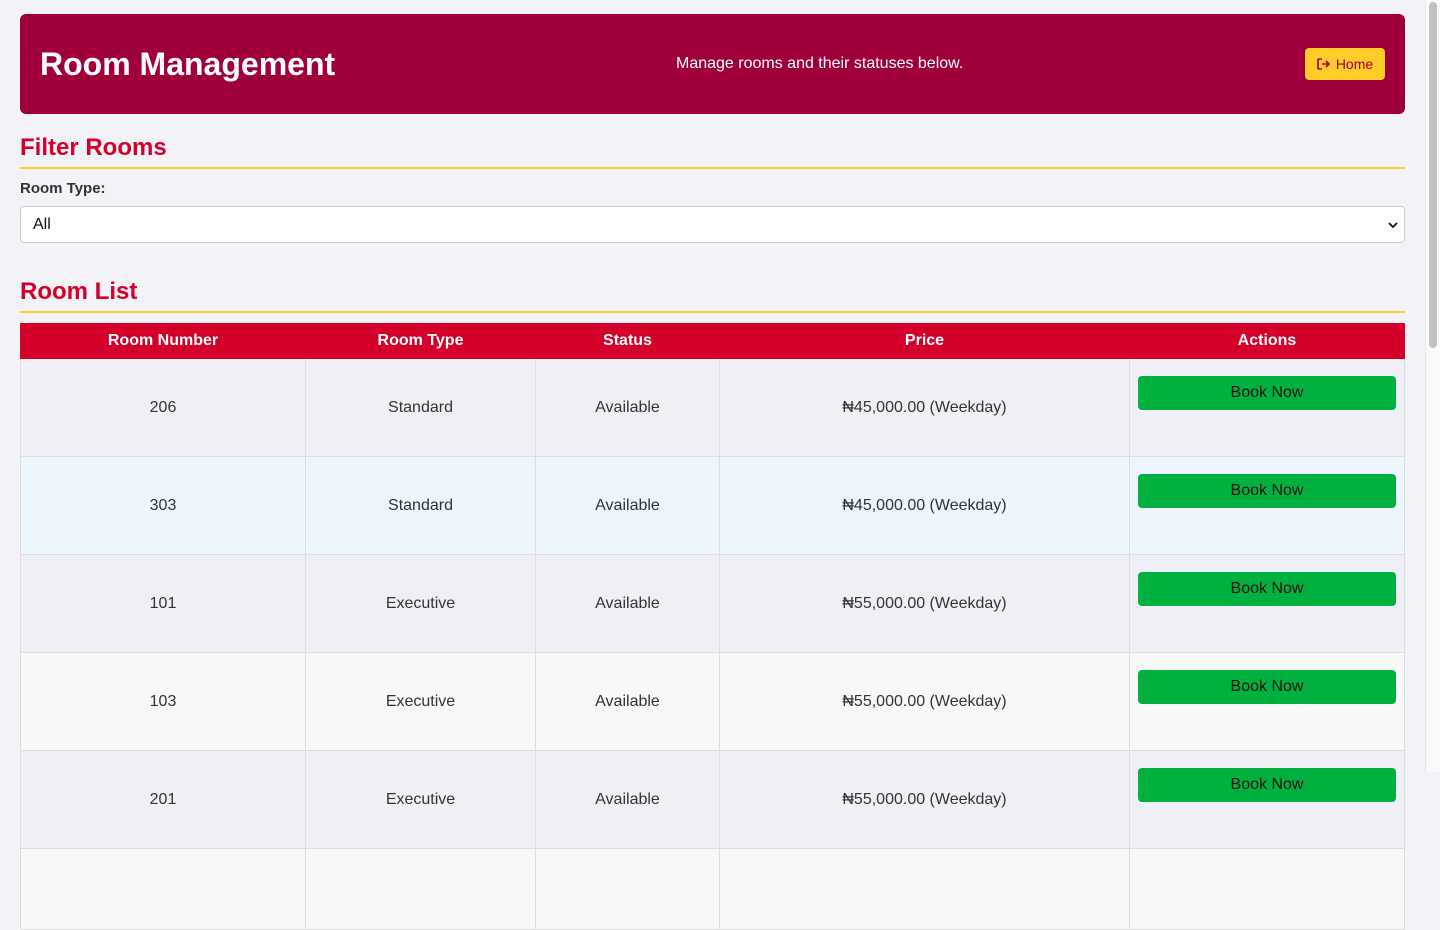 This screenshot has width=1440, height=930. I want to click on column-header-room-type: Room Type, so click(420, 341).